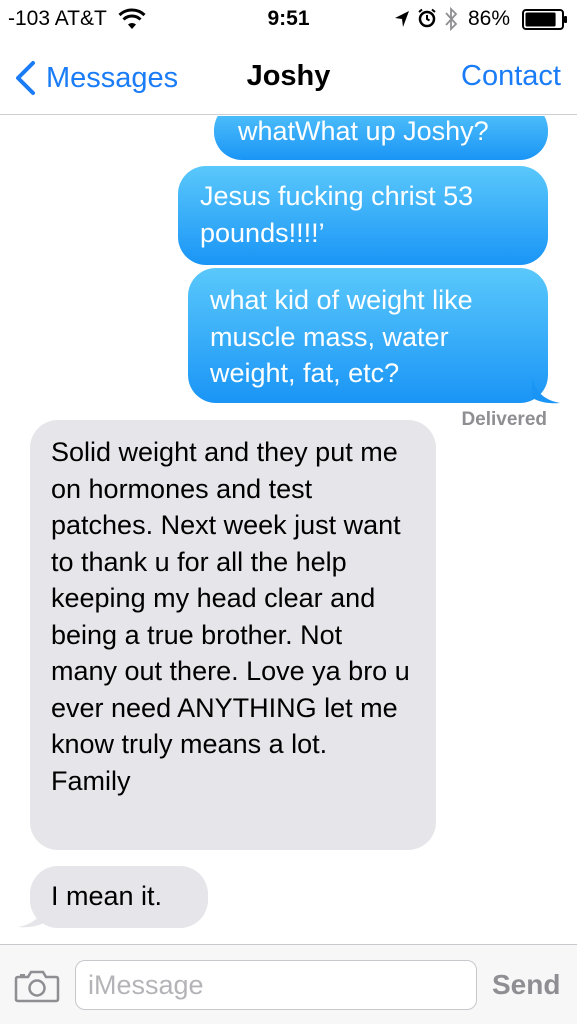 This screenshot has width=577, height=1024. What do you see at coordinates (526, 985) in the screenshot?
I see `send-button: Send` at bounding box center [526, 985].